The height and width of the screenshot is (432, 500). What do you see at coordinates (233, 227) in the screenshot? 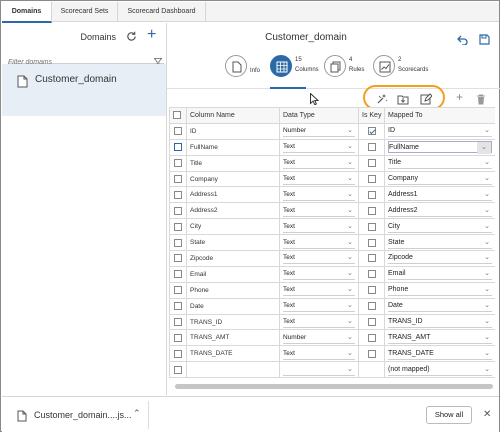
I see `column-name-cell: City` at bounding box center [233, 227].